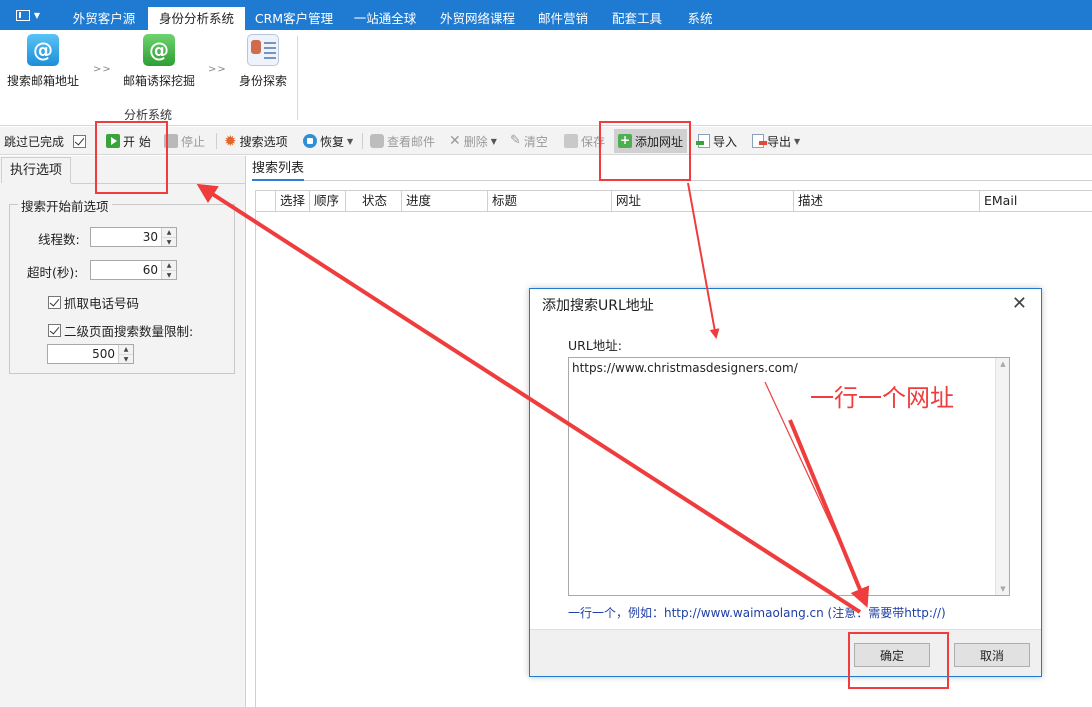  I want to click on ribbon-divider, so click(297, 78).